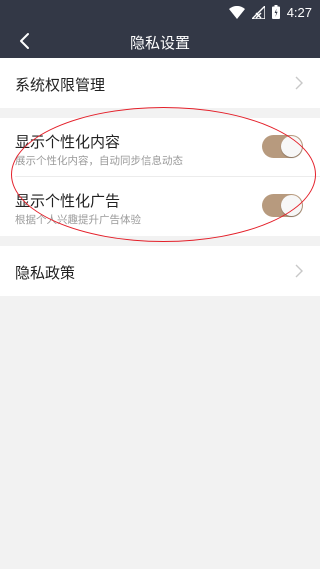 The width and height of the screenshot is (320, 569). What do you see at coordinates (60, 85) in the screenshot?
I see `system-permissions-label: 系统权限管理` at bounding box center [60, 85].